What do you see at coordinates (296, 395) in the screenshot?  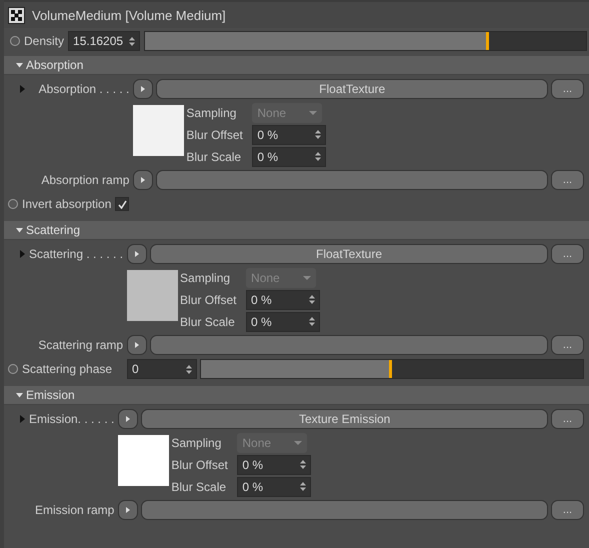 I see `section-header: Emission` at bounding box center [296, 395].